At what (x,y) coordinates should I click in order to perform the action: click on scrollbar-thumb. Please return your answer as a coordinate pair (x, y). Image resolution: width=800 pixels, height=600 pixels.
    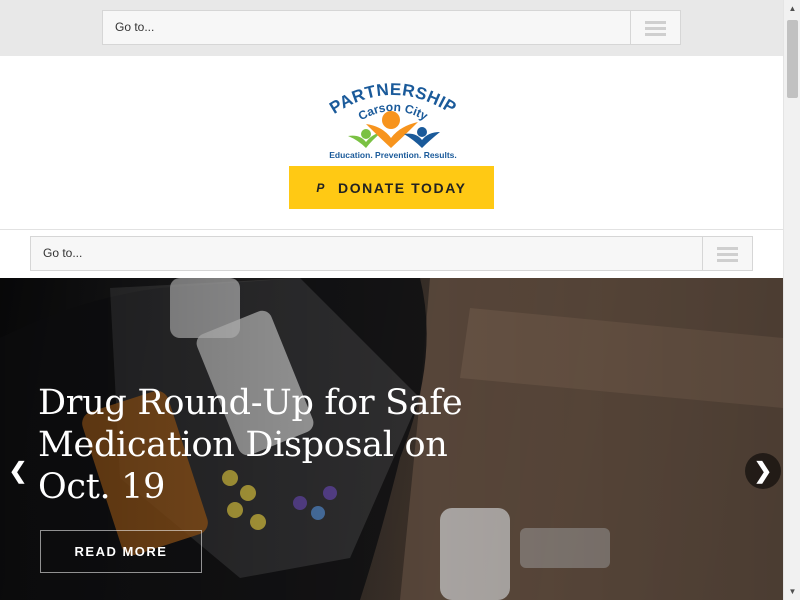
    Looking at the image, I should click on (792, 59).